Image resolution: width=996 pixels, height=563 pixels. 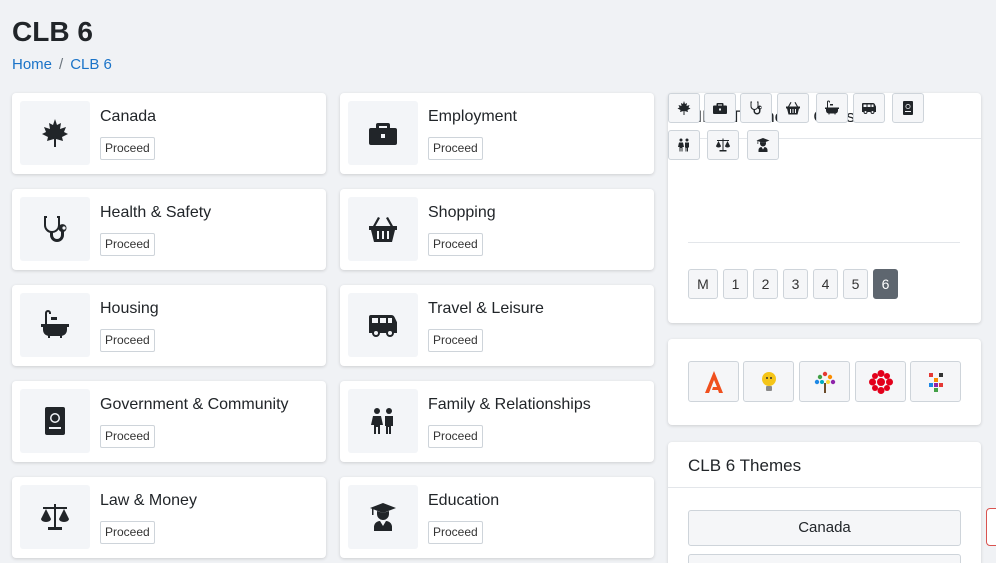 What do you see at coordinates (824, 528) in the screenshot?
I see `clb-theme-canada-button: Canada` at bounding box center [824, 528].